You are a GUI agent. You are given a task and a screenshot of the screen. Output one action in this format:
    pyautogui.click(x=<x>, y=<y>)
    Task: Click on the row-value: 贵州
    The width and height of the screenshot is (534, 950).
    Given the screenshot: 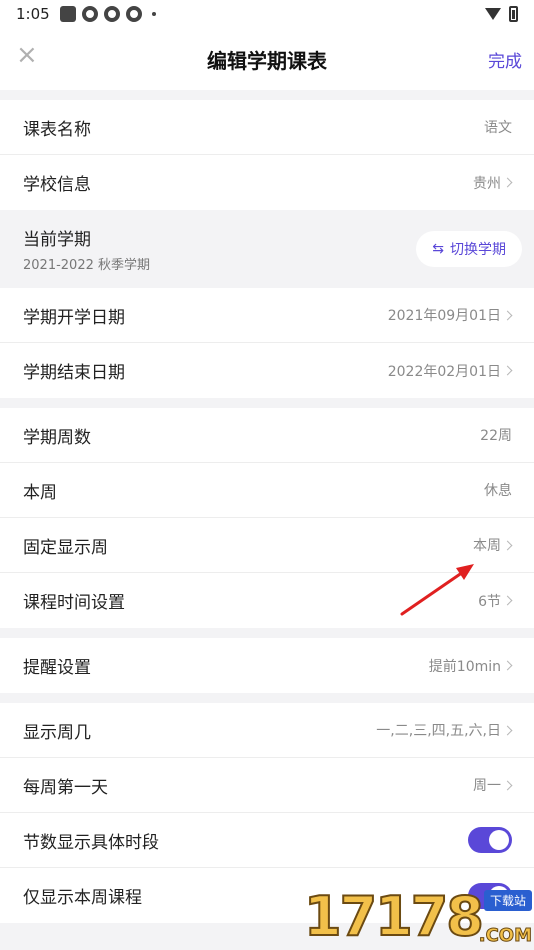 What is the action you would take?
    pyautogui.click(x=493, y=183)
    